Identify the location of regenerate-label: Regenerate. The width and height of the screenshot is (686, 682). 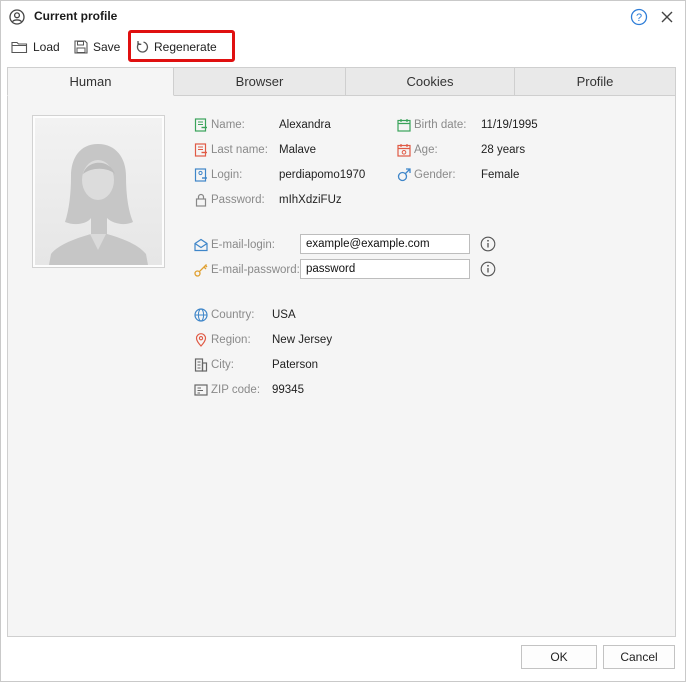
(185, 47).